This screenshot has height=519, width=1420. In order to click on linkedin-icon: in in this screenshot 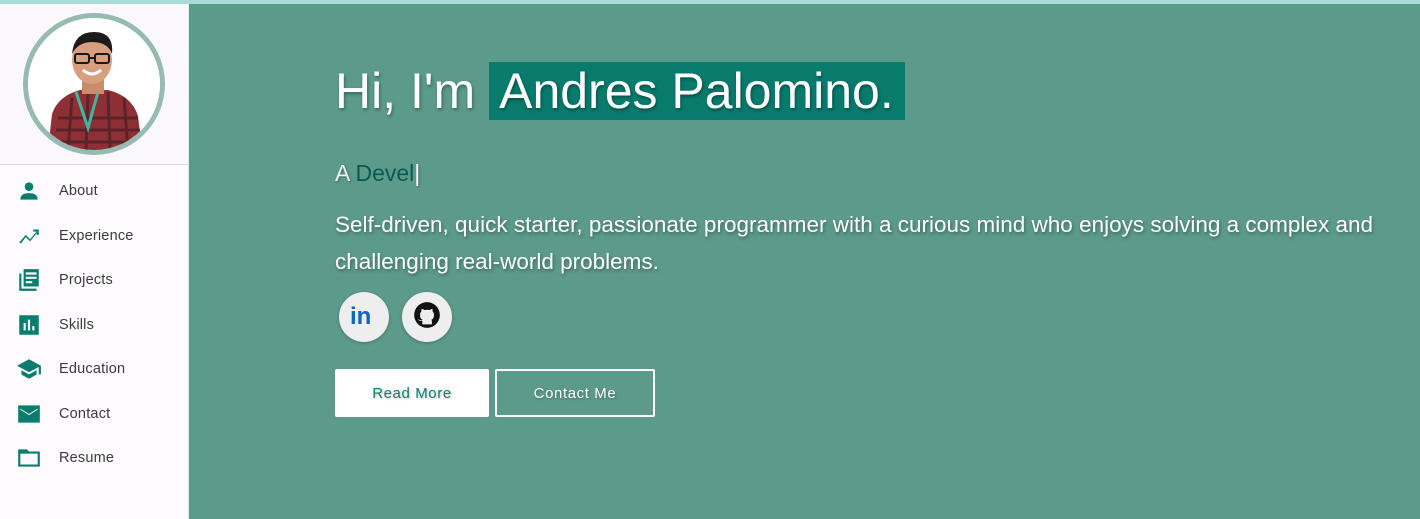, I will do `click(364, 317)`.